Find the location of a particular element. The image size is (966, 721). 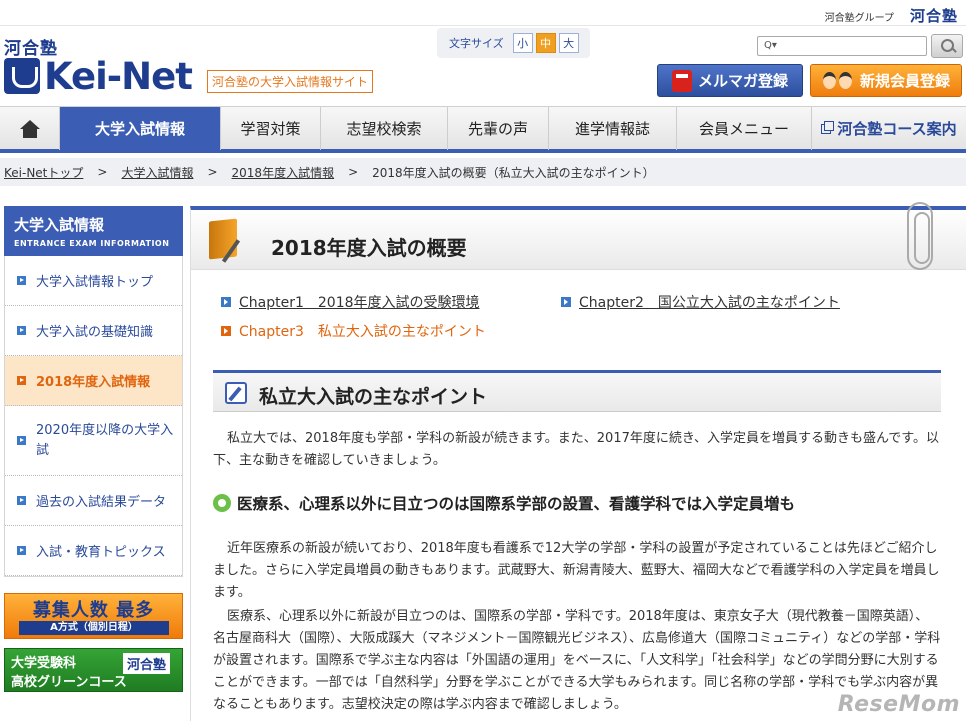

nav-senior-voice: 先輩の声 is located at coordinates (498, 128).